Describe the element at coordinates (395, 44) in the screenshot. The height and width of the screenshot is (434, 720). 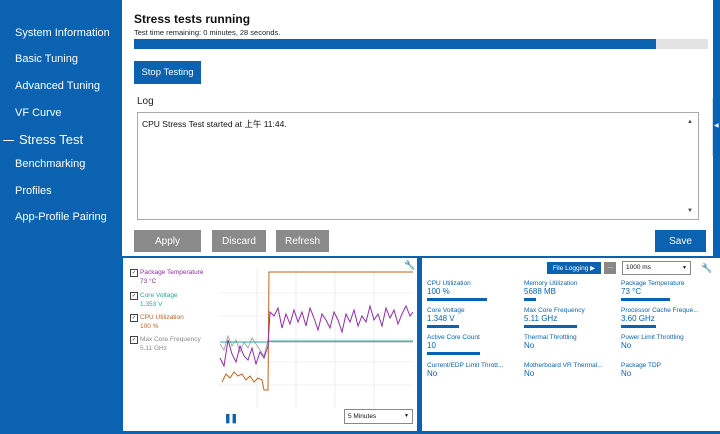
I see `progress-fill` at that location.